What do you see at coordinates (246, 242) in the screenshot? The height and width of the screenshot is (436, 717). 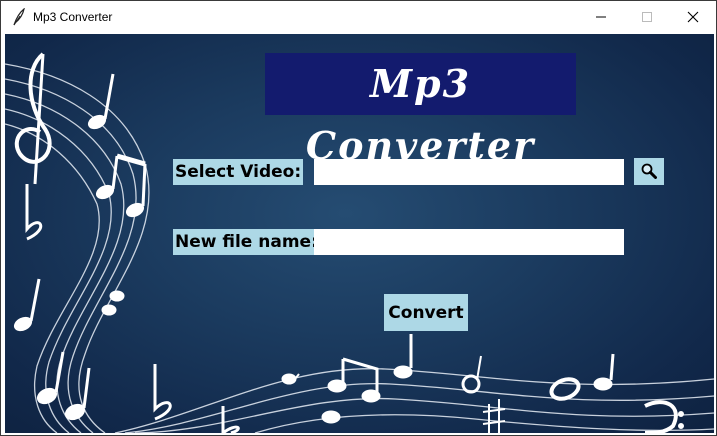 I see `new-file-name-label: New file name:` at bounding box center [246, 242].